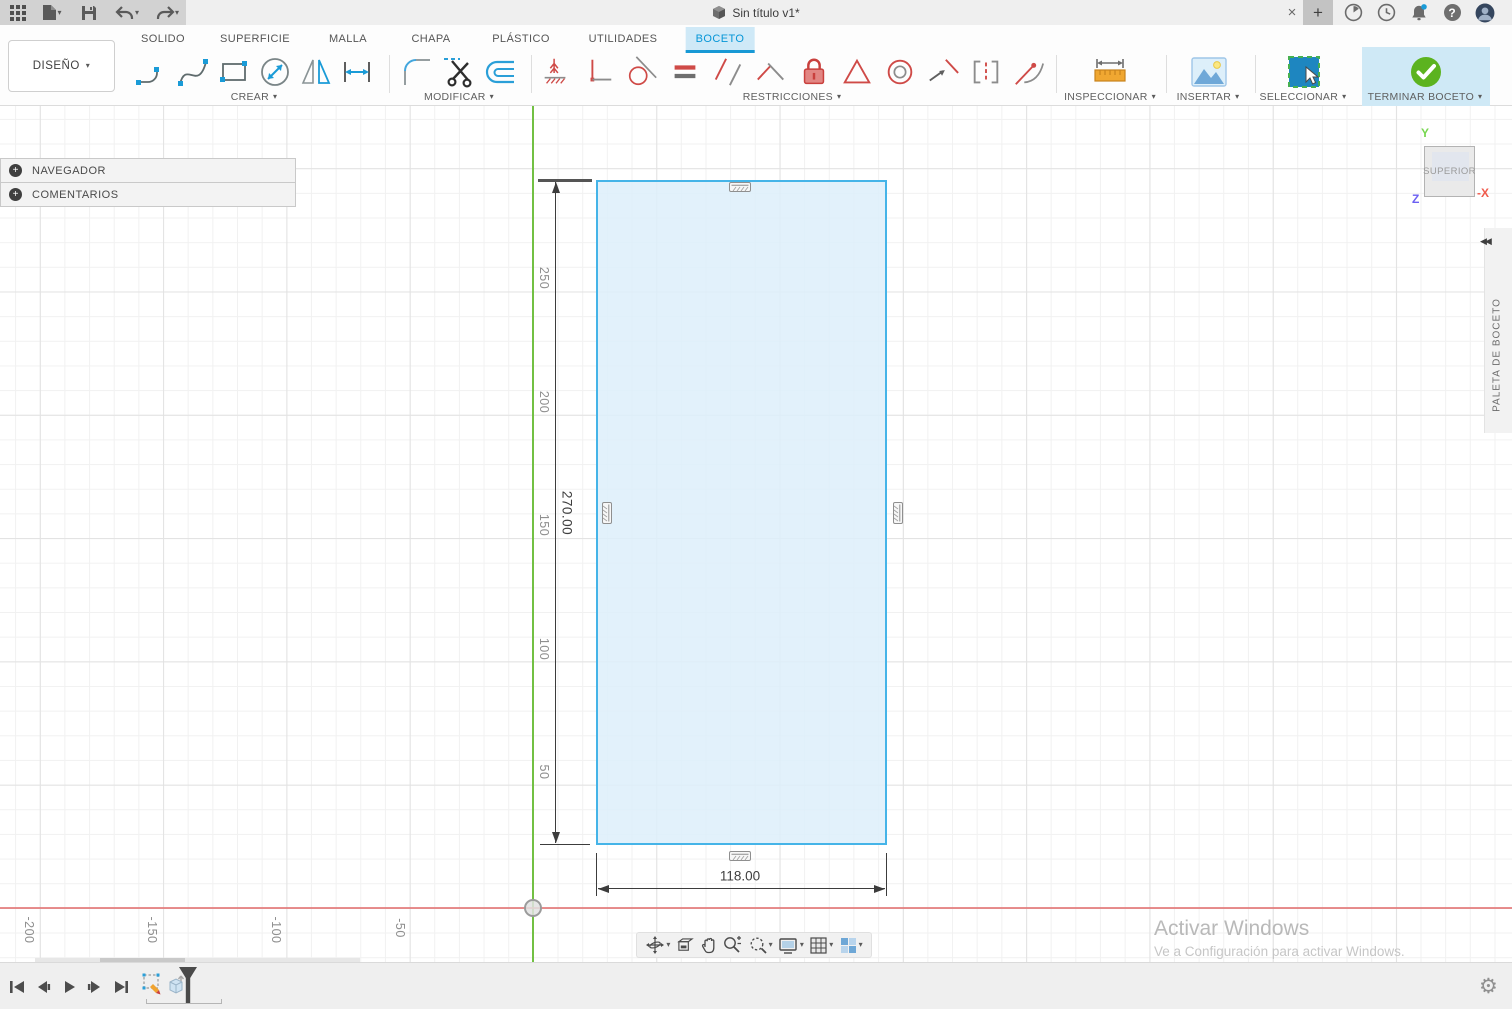  Describe the element at coordinates (1425, 97) in the screenshot. I see `terminar-boceto-label: TERMINAR BOCETO ▾` at that location.